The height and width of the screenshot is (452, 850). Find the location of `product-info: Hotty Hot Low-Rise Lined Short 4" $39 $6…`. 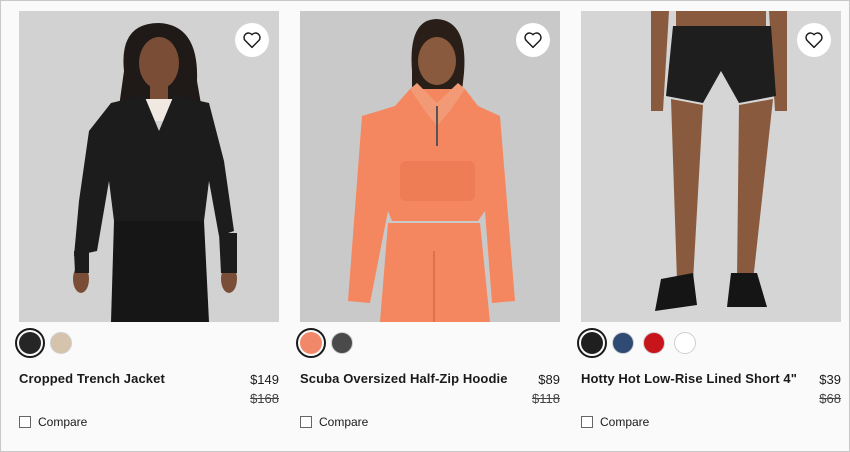

product-info: Hotty Hot Low-Rise Lined Short 4" $39 $6… is located at coordinates (711, 390).